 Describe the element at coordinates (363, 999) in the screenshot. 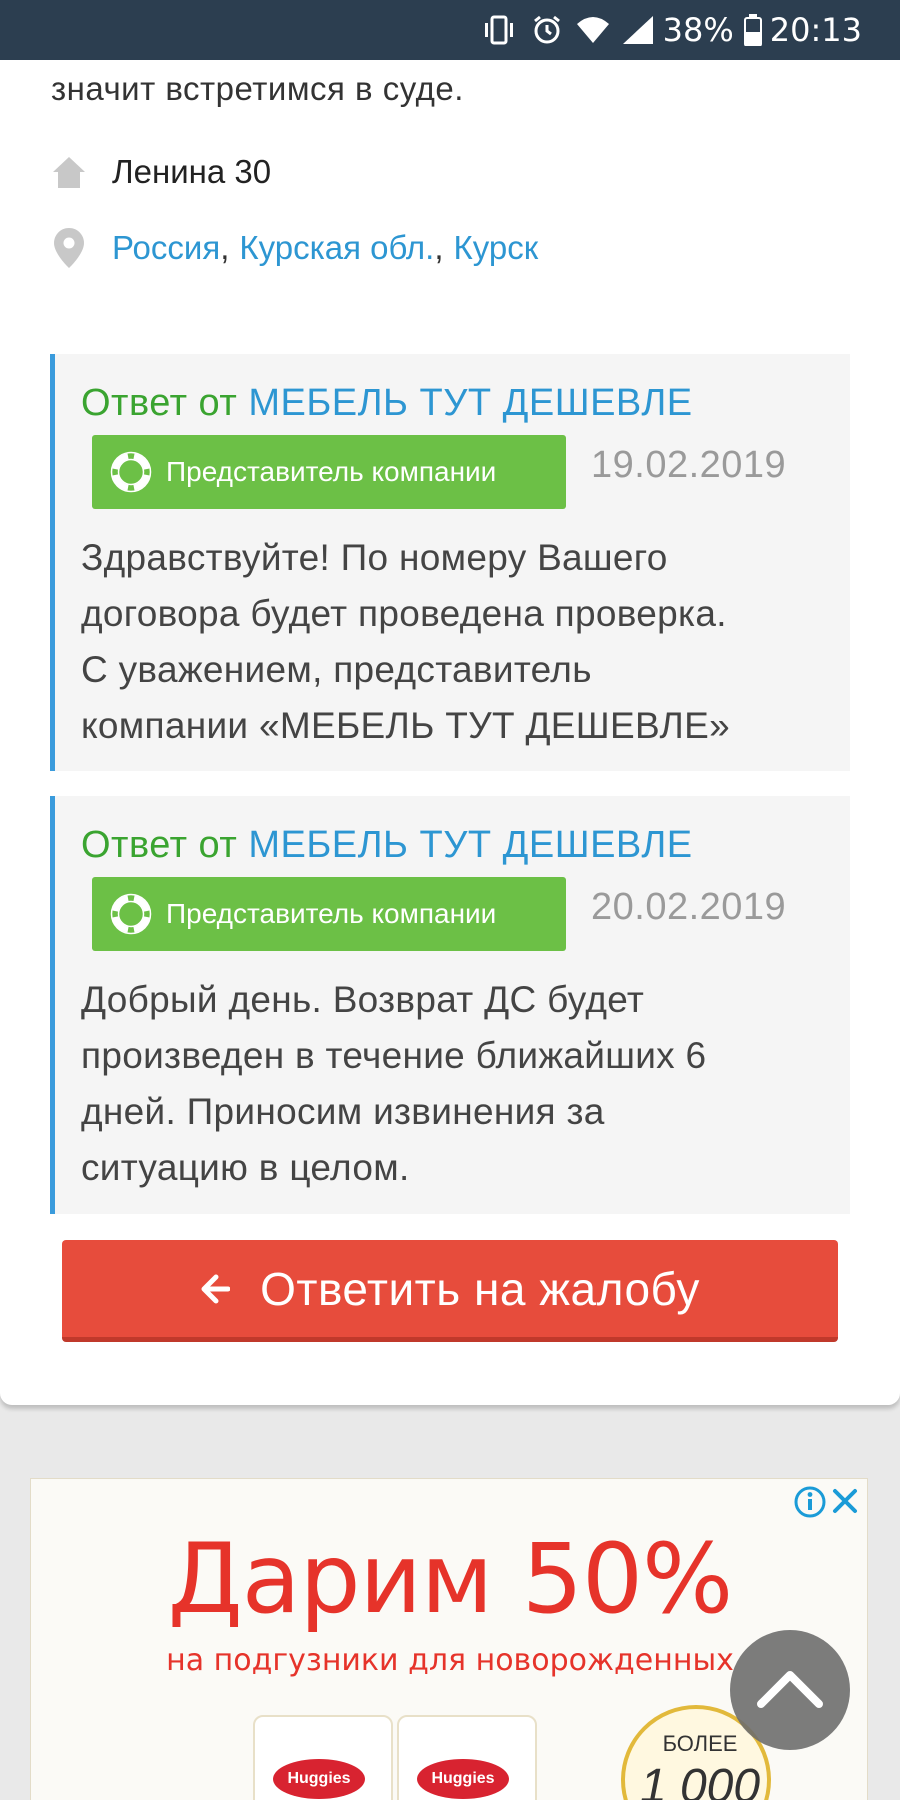

I see `answer-text-line: Добрый день. Возврат ДС будет` at that location.